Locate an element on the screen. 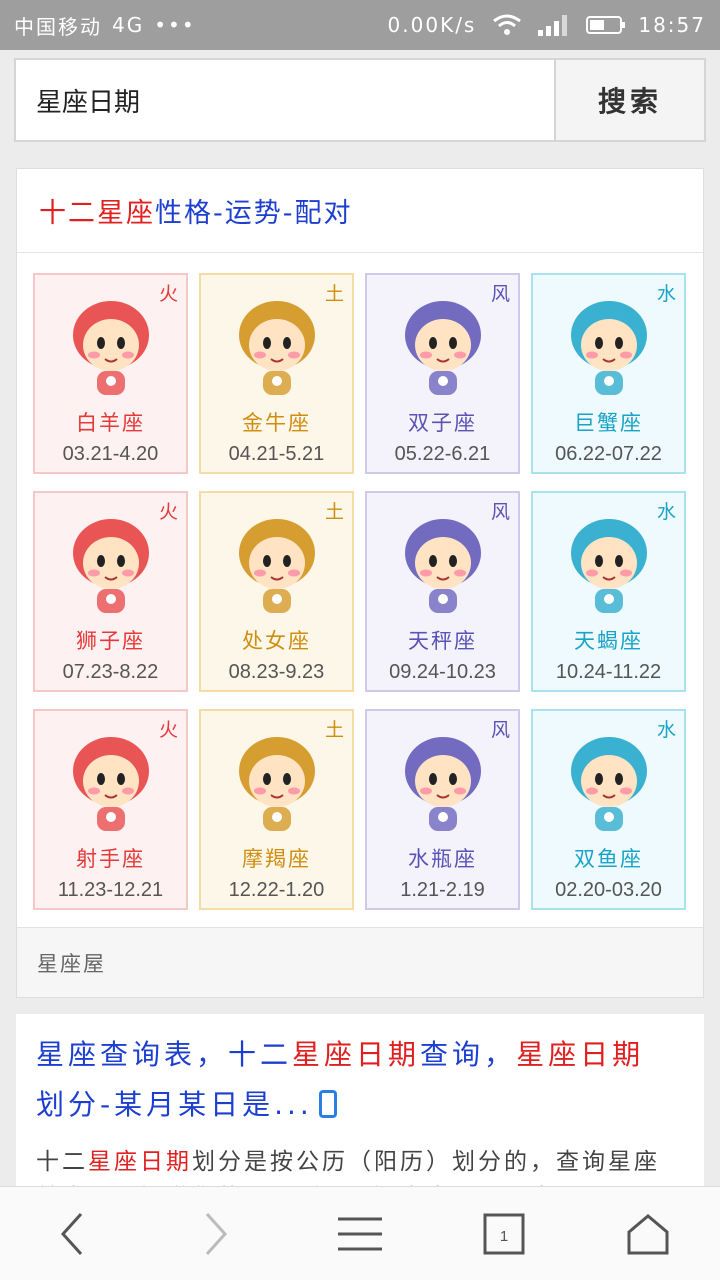 Image resolution: width=720 pixels, height=1280 pixels. taurus-icon is located at coordinates (276, 348).